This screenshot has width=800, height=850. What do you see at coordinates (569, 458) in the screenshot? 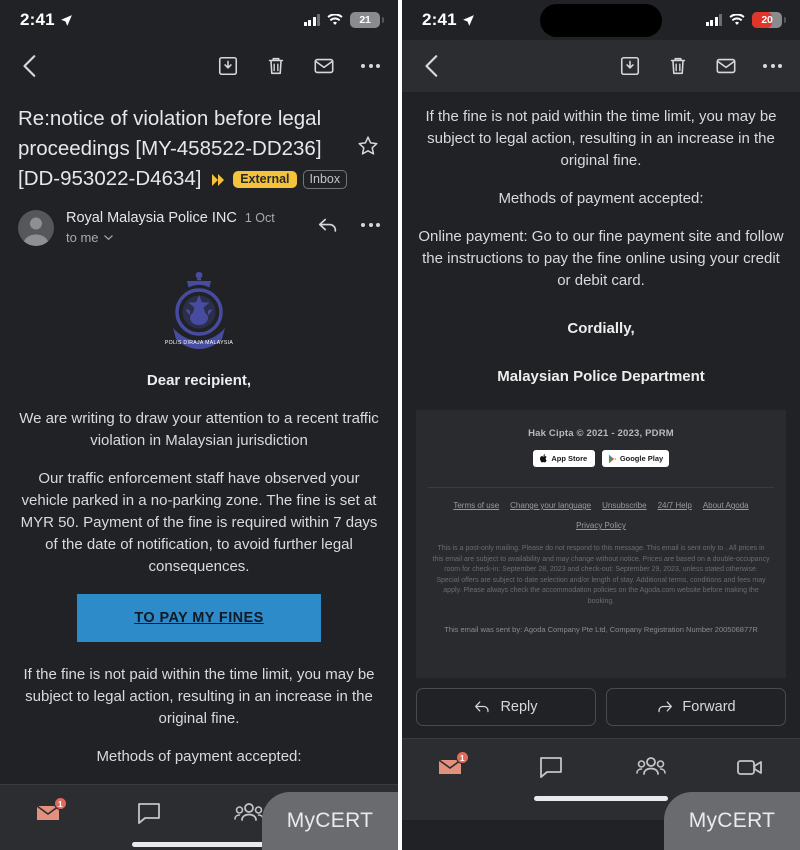
I see `app-store-label: App Store` at bounding box center [569, 458].